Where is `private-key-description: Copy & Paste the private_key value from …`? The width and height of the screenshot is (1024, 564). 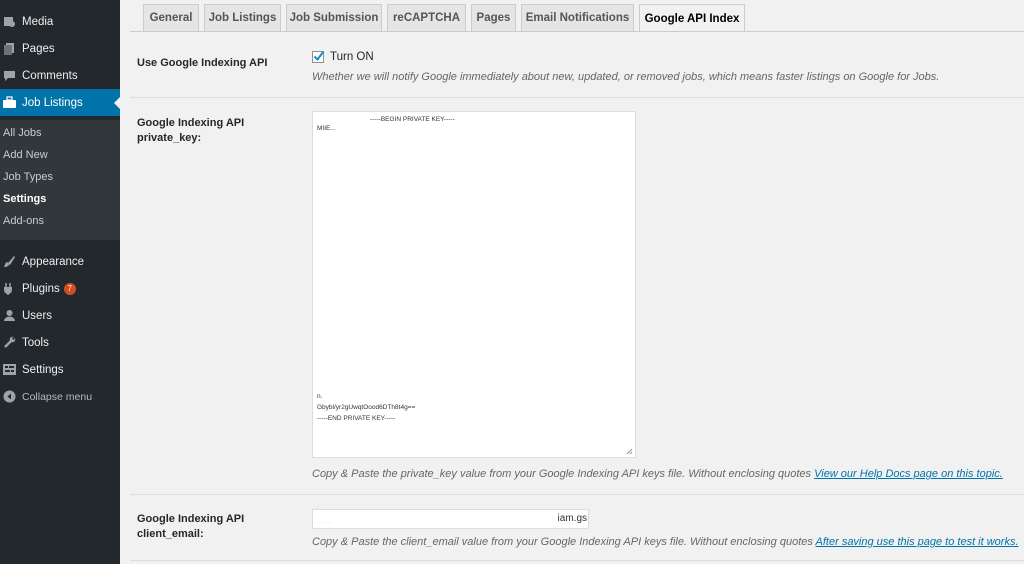 private-key-description: Copy & Paste the private_key value from … is located at coordinates (657, 474).